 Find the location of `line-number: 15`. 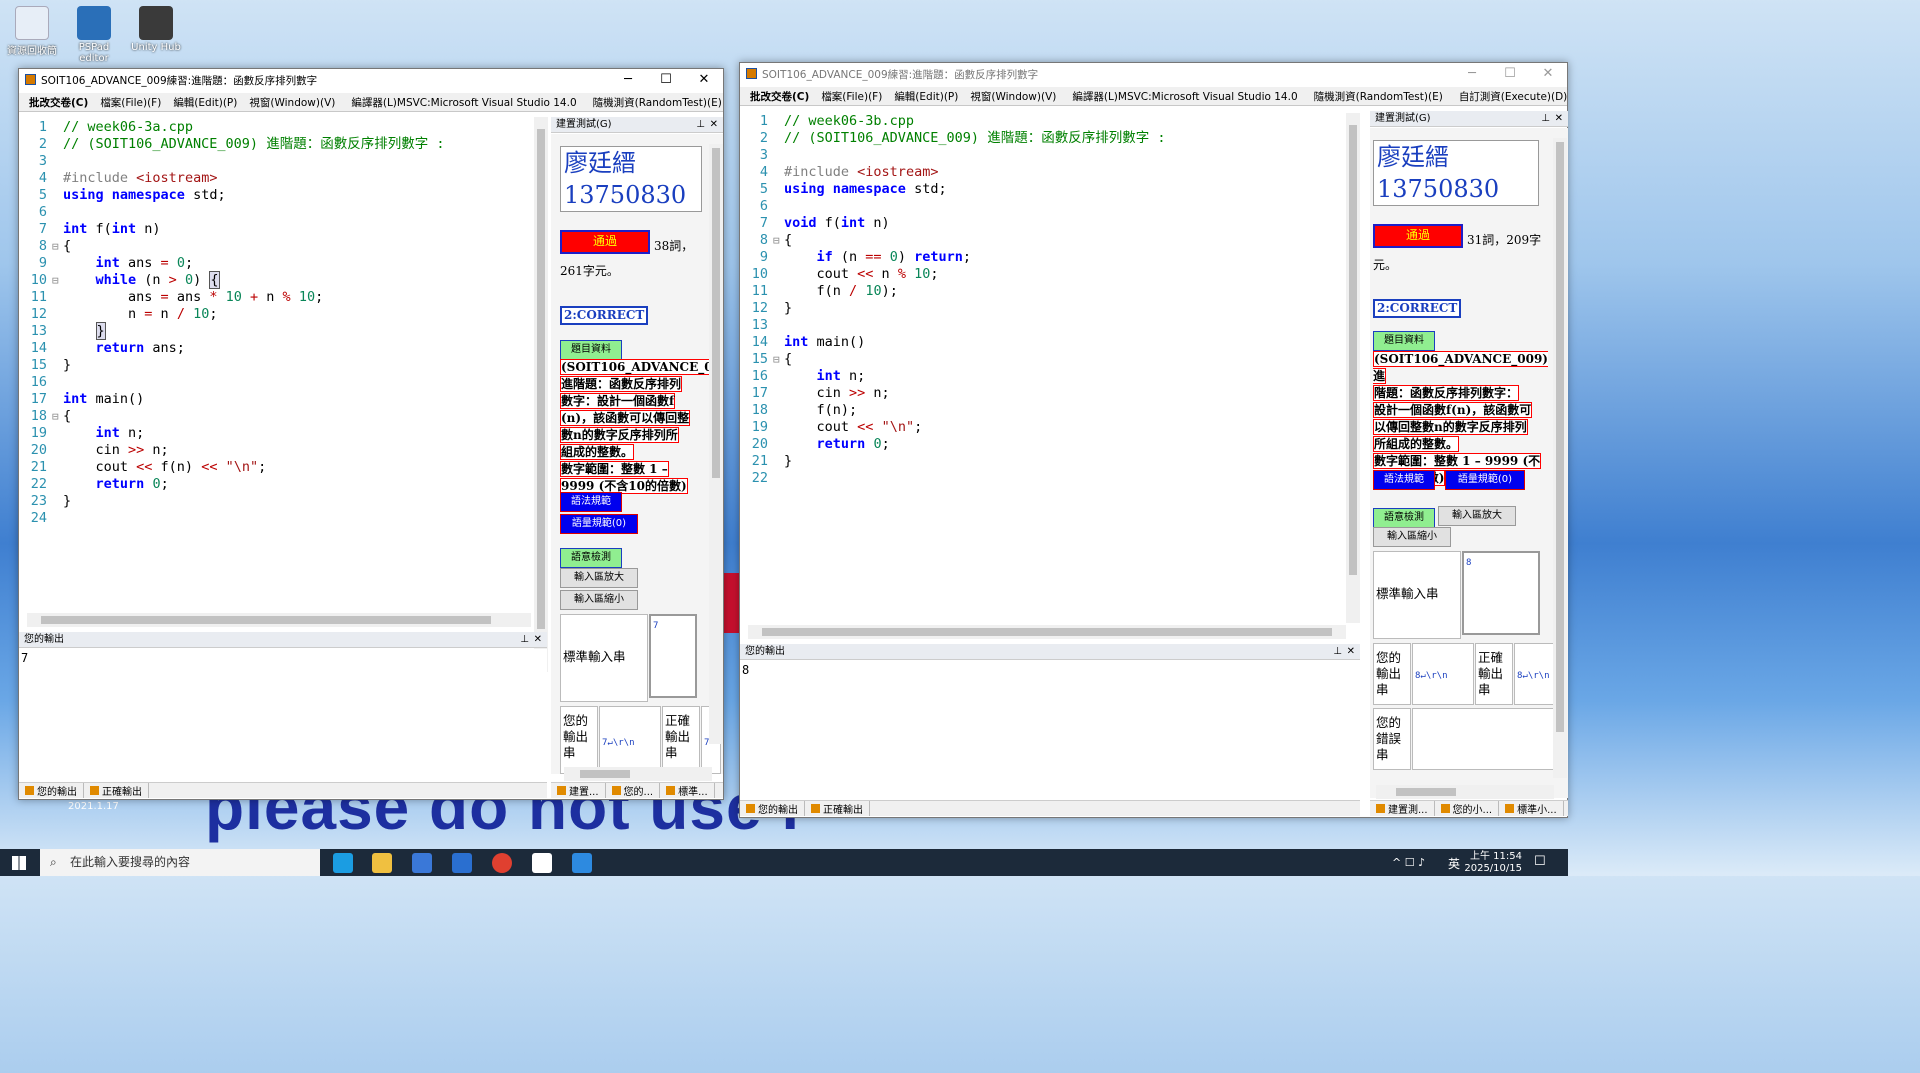

line-number: 15 is located at coordinates (38, 365).